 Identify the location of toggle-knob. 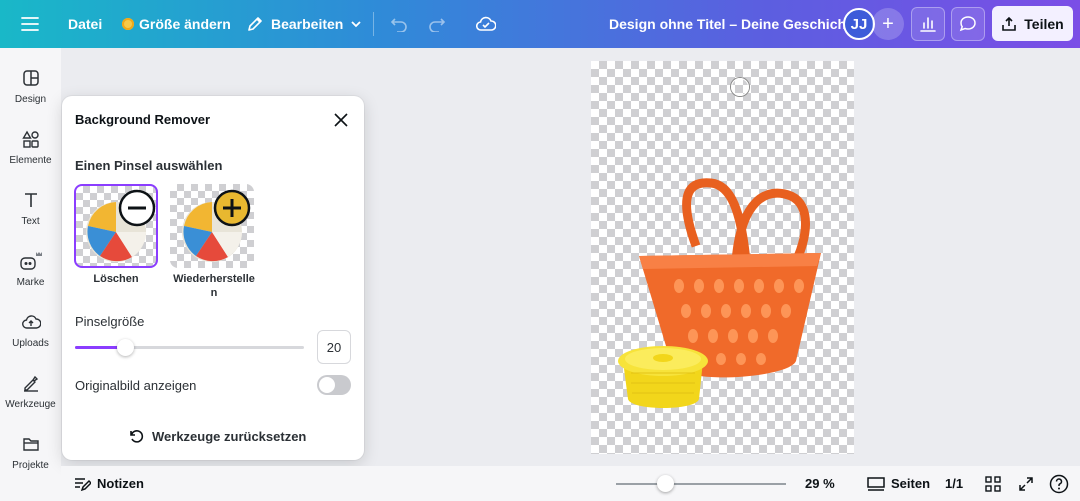
(327, 385).